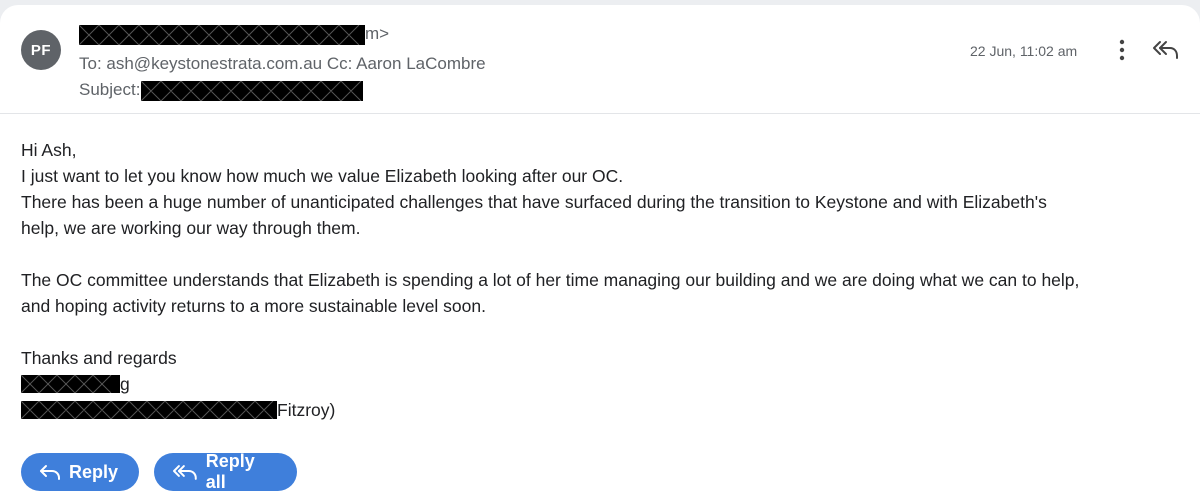 The width and height of the screenshot is (1200, 504). What do you see at coordinates (125, 384) in the screenshot?
I see `signature-name-suffix: g` at bounding box center [125, 384].